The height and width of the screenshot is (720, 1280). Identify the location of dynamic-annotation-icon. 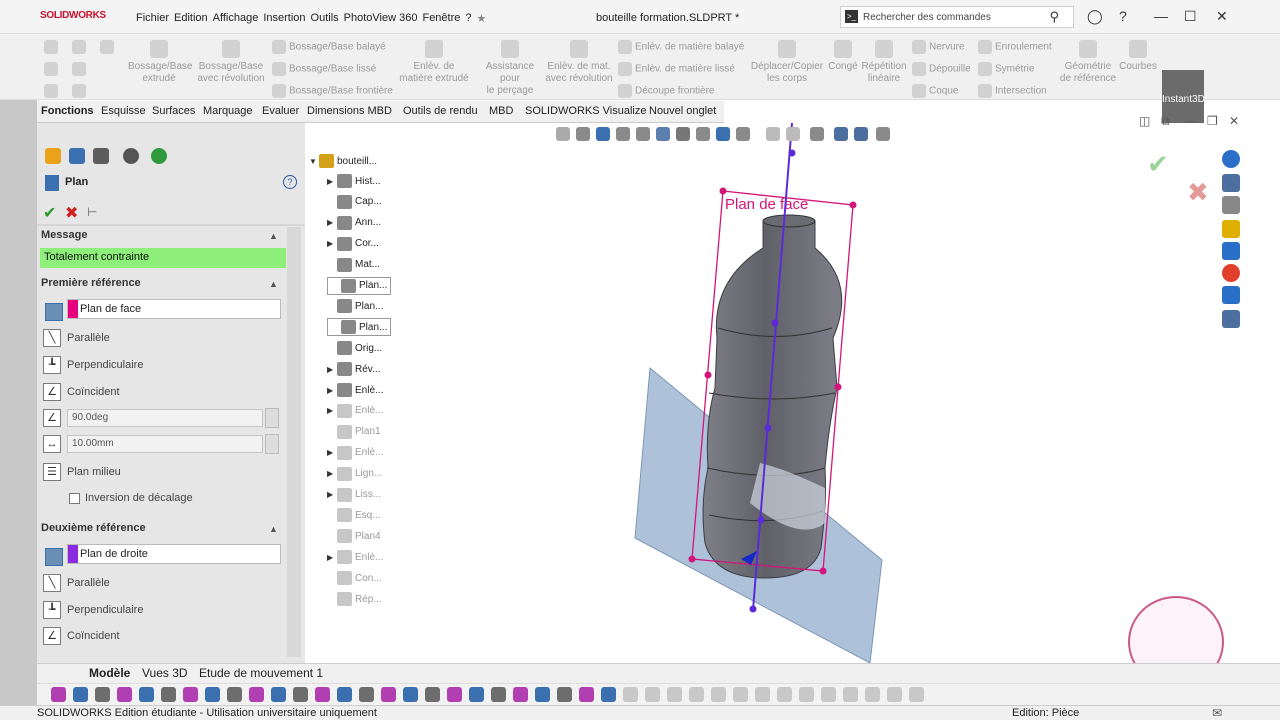
(643, 134).